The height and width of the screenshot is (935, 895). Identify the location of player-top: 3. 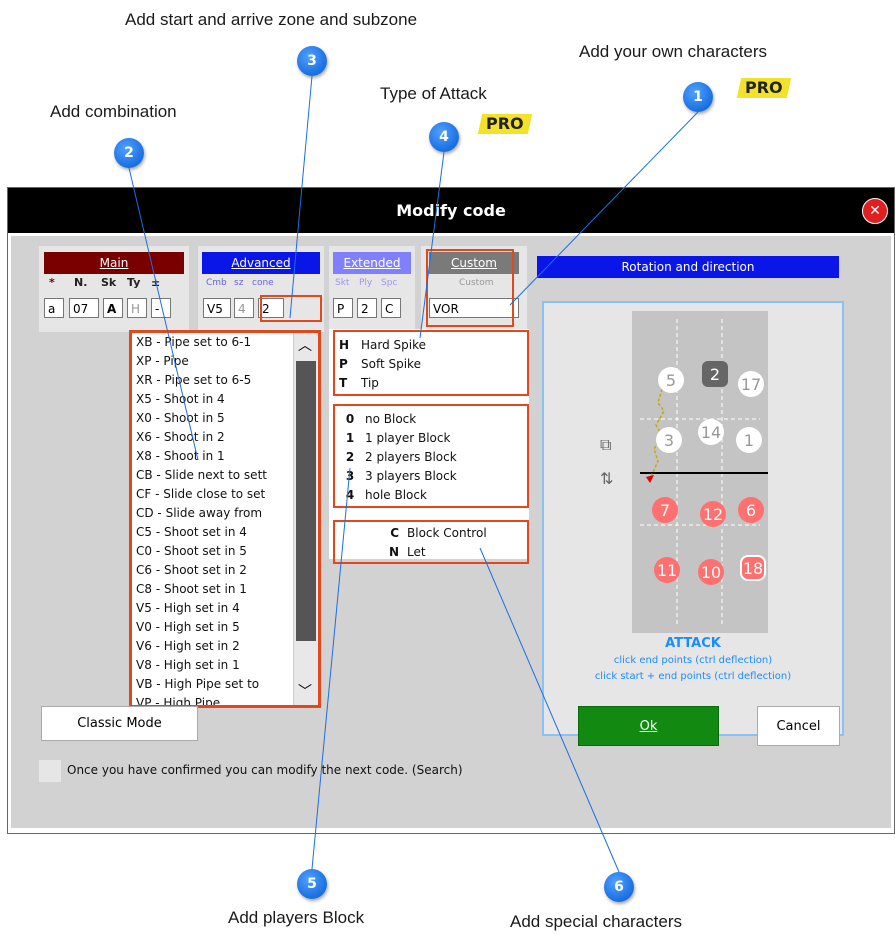
(669, 440).